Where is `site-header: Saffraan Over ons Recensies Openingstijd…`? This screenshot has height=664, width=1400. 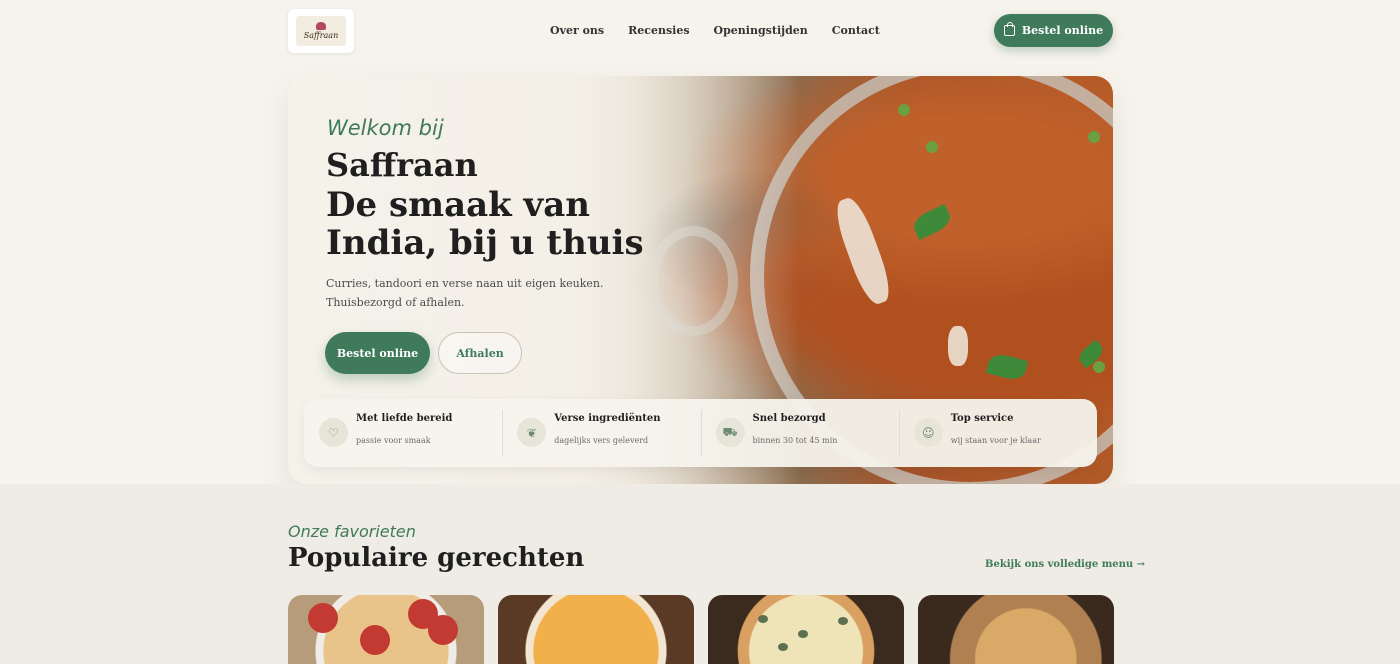
site-header: Saffraan Over ons Recensies Openingstijd… is located at coordinates (700, 30).